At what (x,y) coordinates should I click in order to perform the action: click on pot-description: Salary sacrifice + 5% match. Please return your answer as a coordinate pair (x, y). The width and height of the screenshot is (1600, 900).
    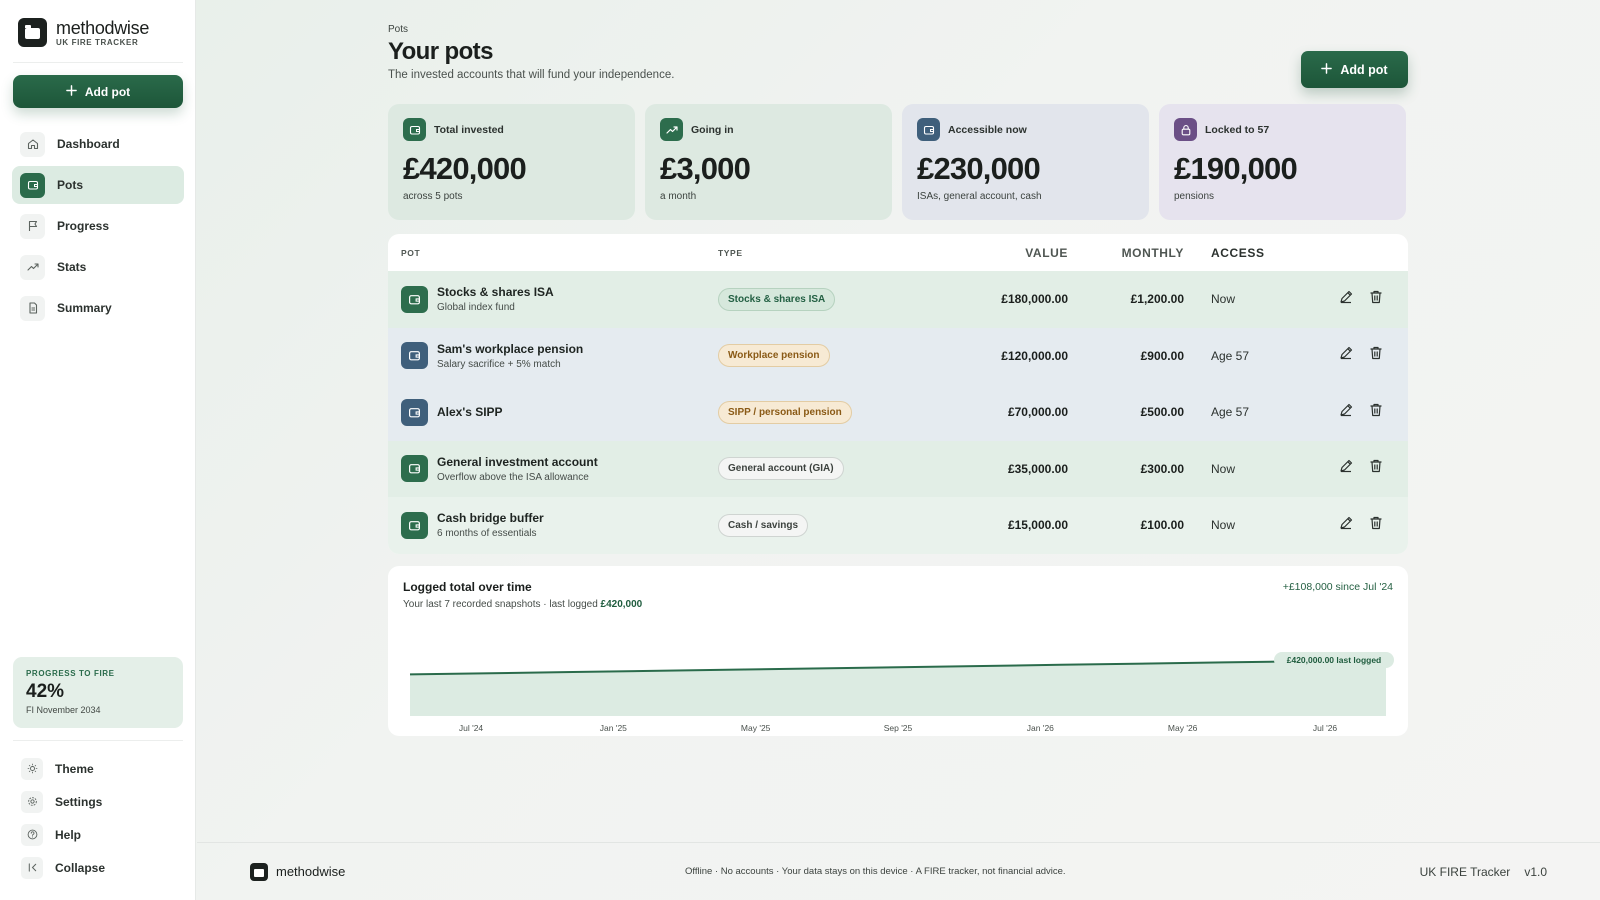
    Looking at the image, I should click on (499, 364).